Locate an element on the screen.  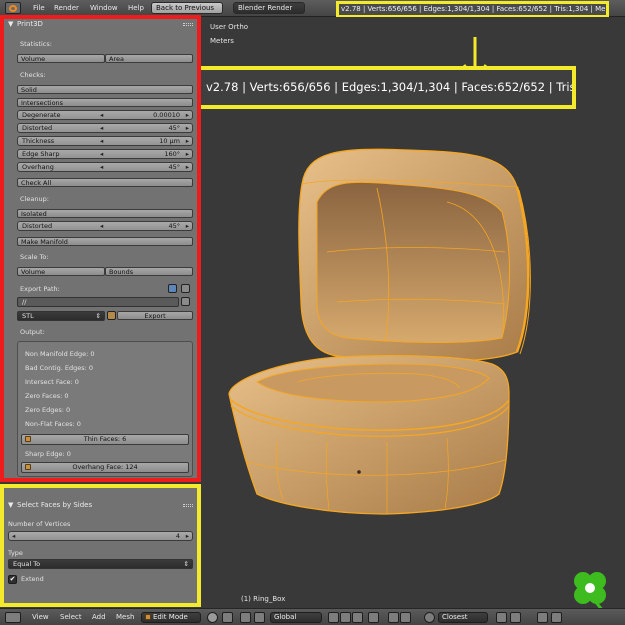
clover-logo-icon is located at coordinates (590, 592).